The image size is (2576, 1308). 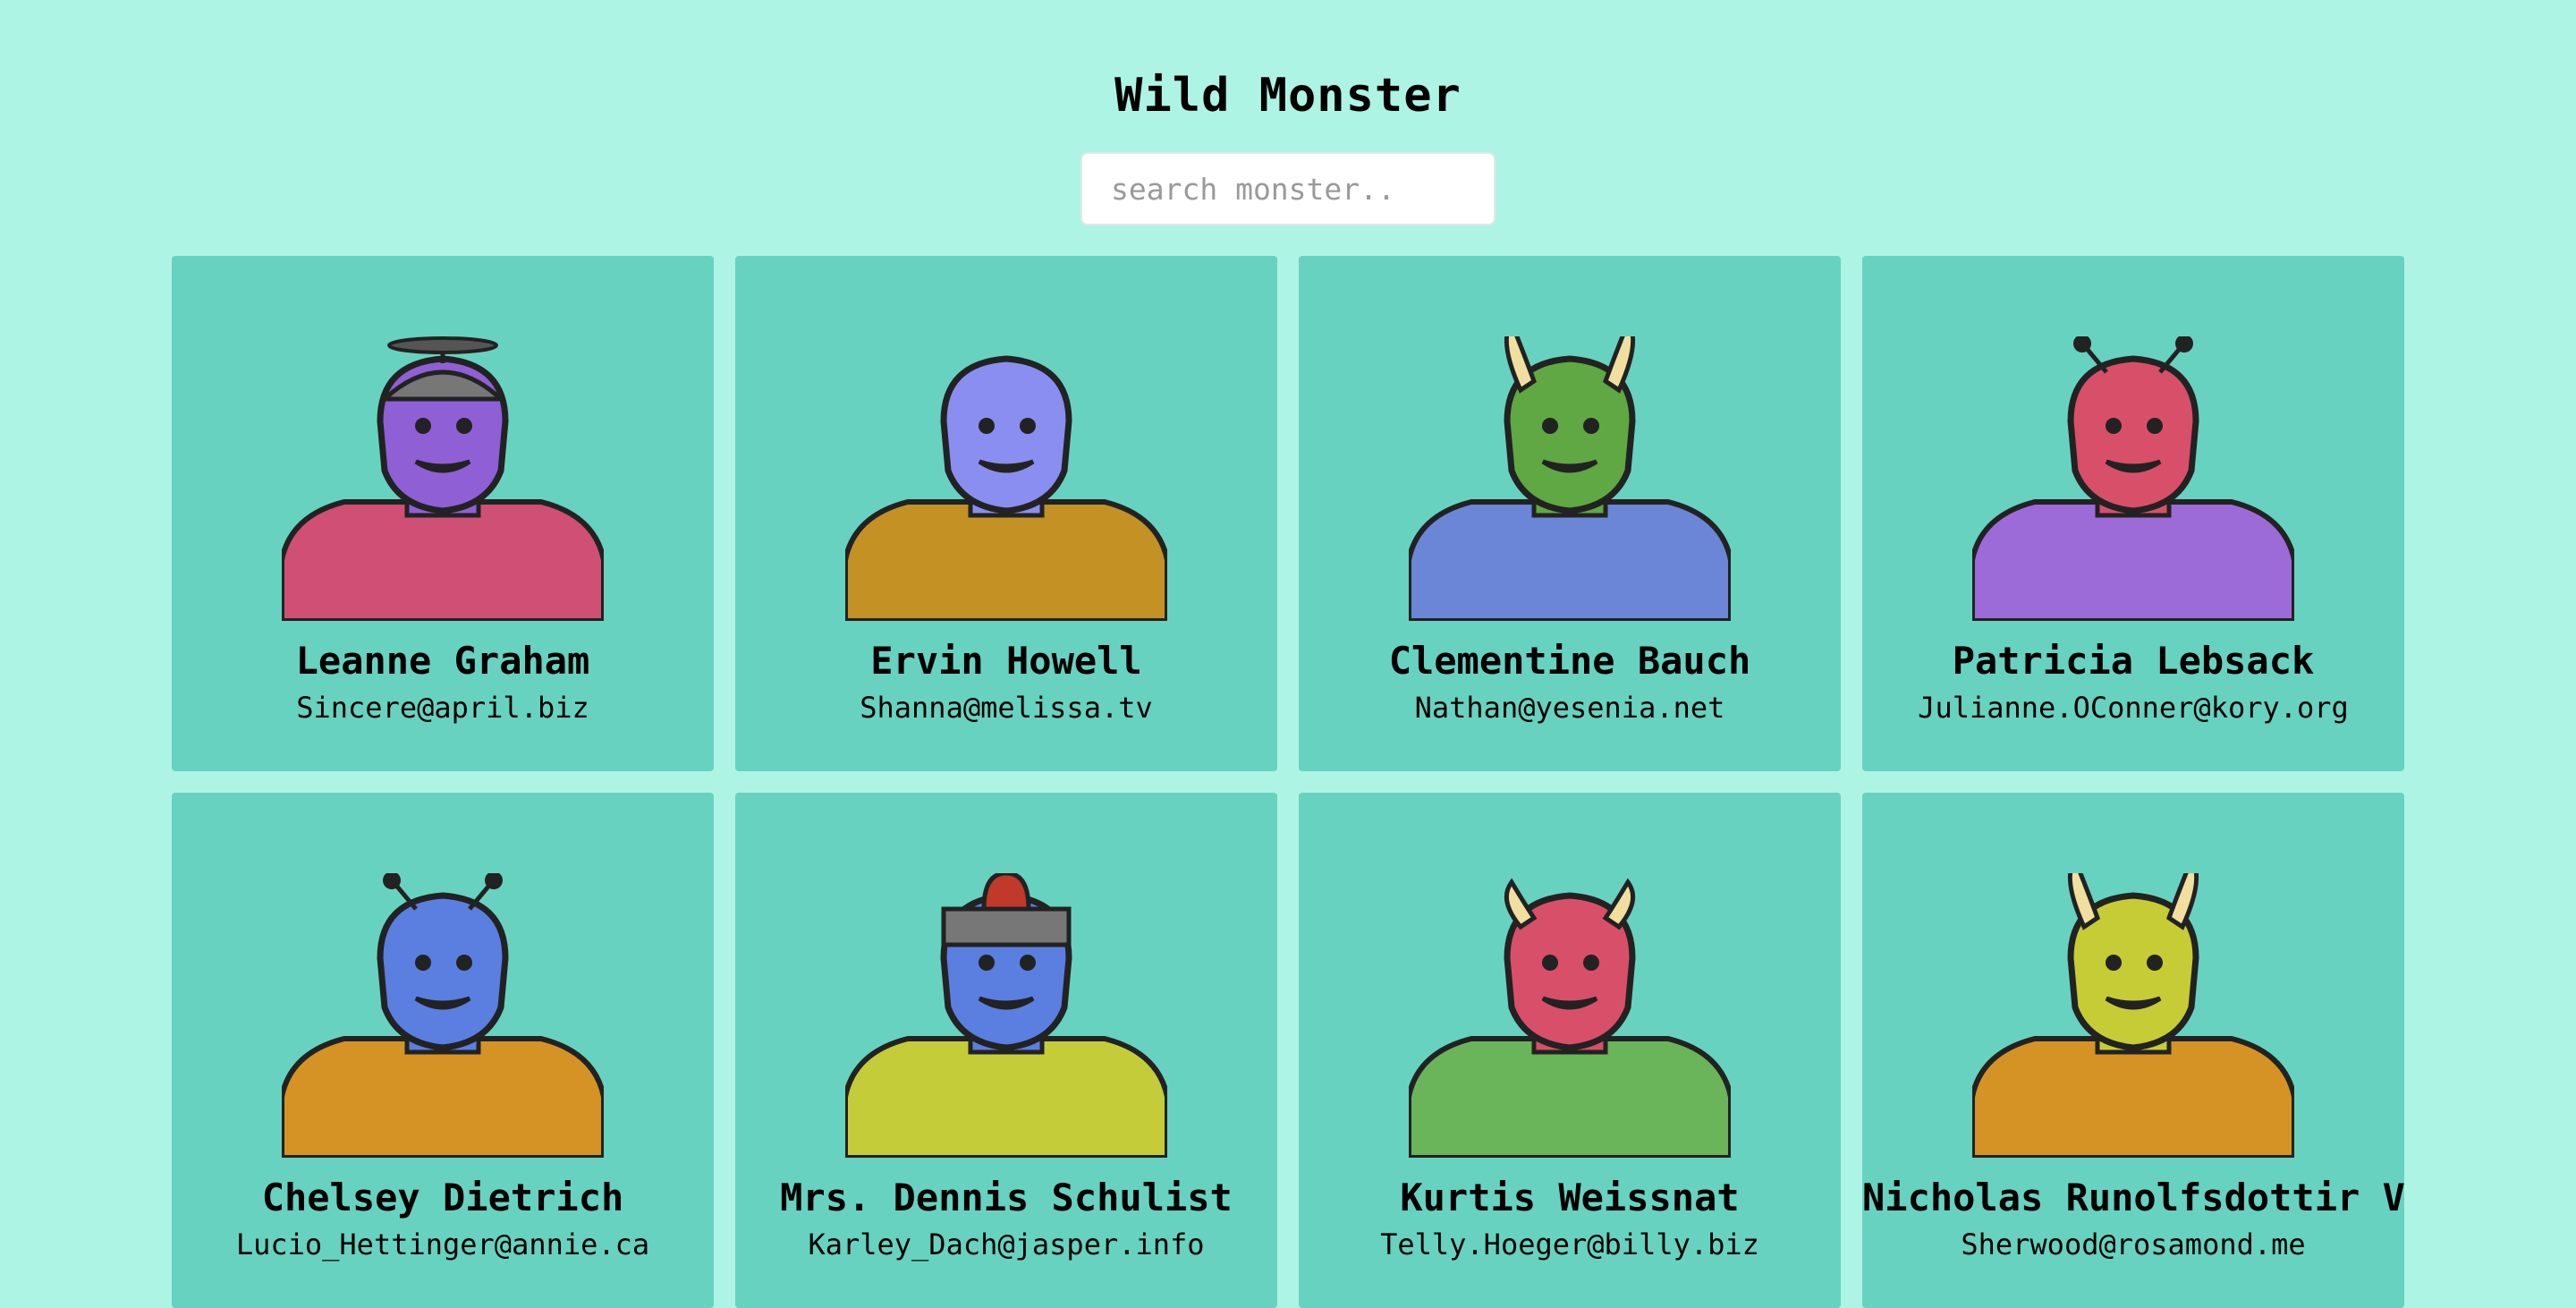 What do you see at coordinates (1006, 1244) in the screenshot?
I see `monster-email: Karley_Dach@jasper.info` at bounding box center [1006, 1244].